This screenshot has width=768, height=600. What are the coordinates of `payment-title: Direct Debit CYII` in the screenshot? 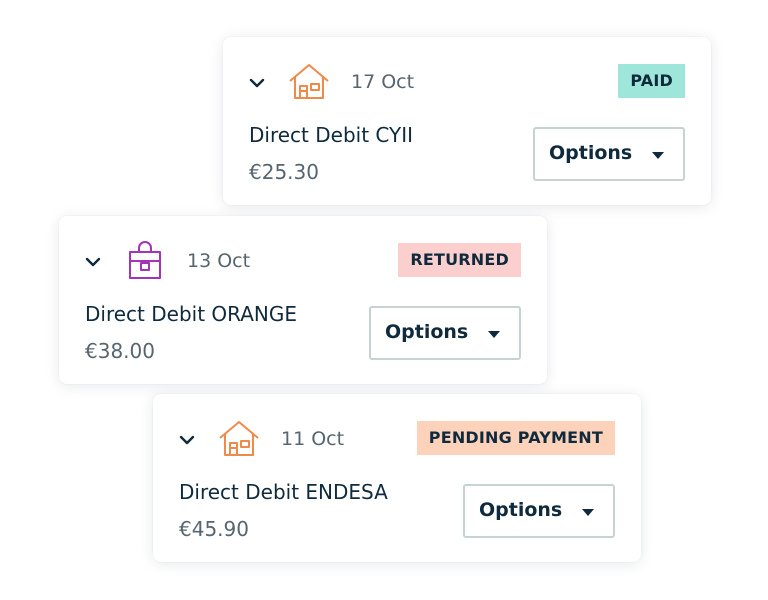 It's located at (331, 135).